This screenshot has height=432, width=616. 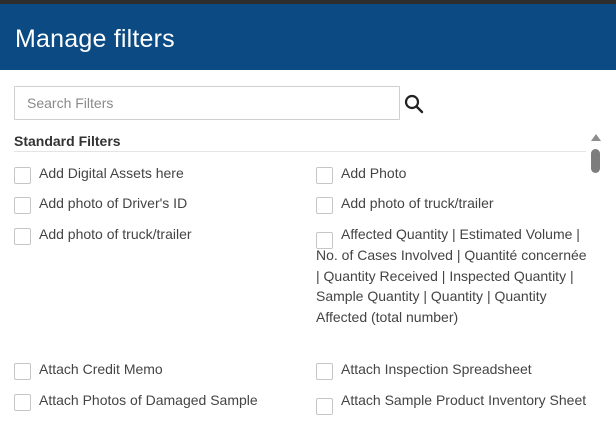 What do you see at coordinates (463, 400) in the screenshot?
I see `filter-label: Attach Sample Product Inventory Sheet` at bounding box center [463, 400].